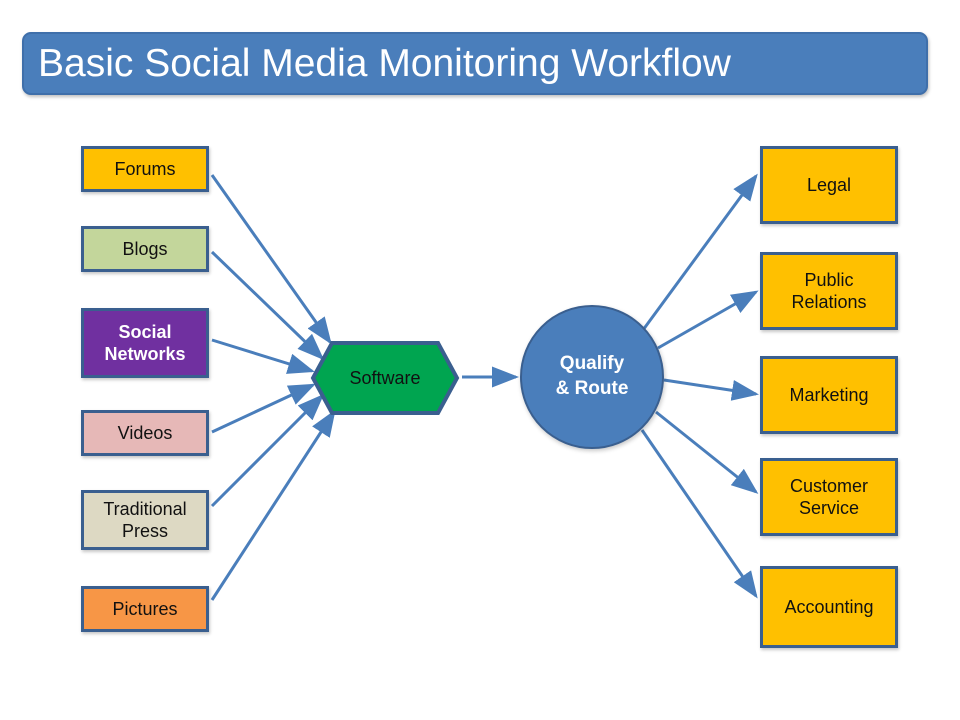 The height and width of the screenshot is (720, 960). I want to click on source-node-forums: Forums, so click(145, 169).